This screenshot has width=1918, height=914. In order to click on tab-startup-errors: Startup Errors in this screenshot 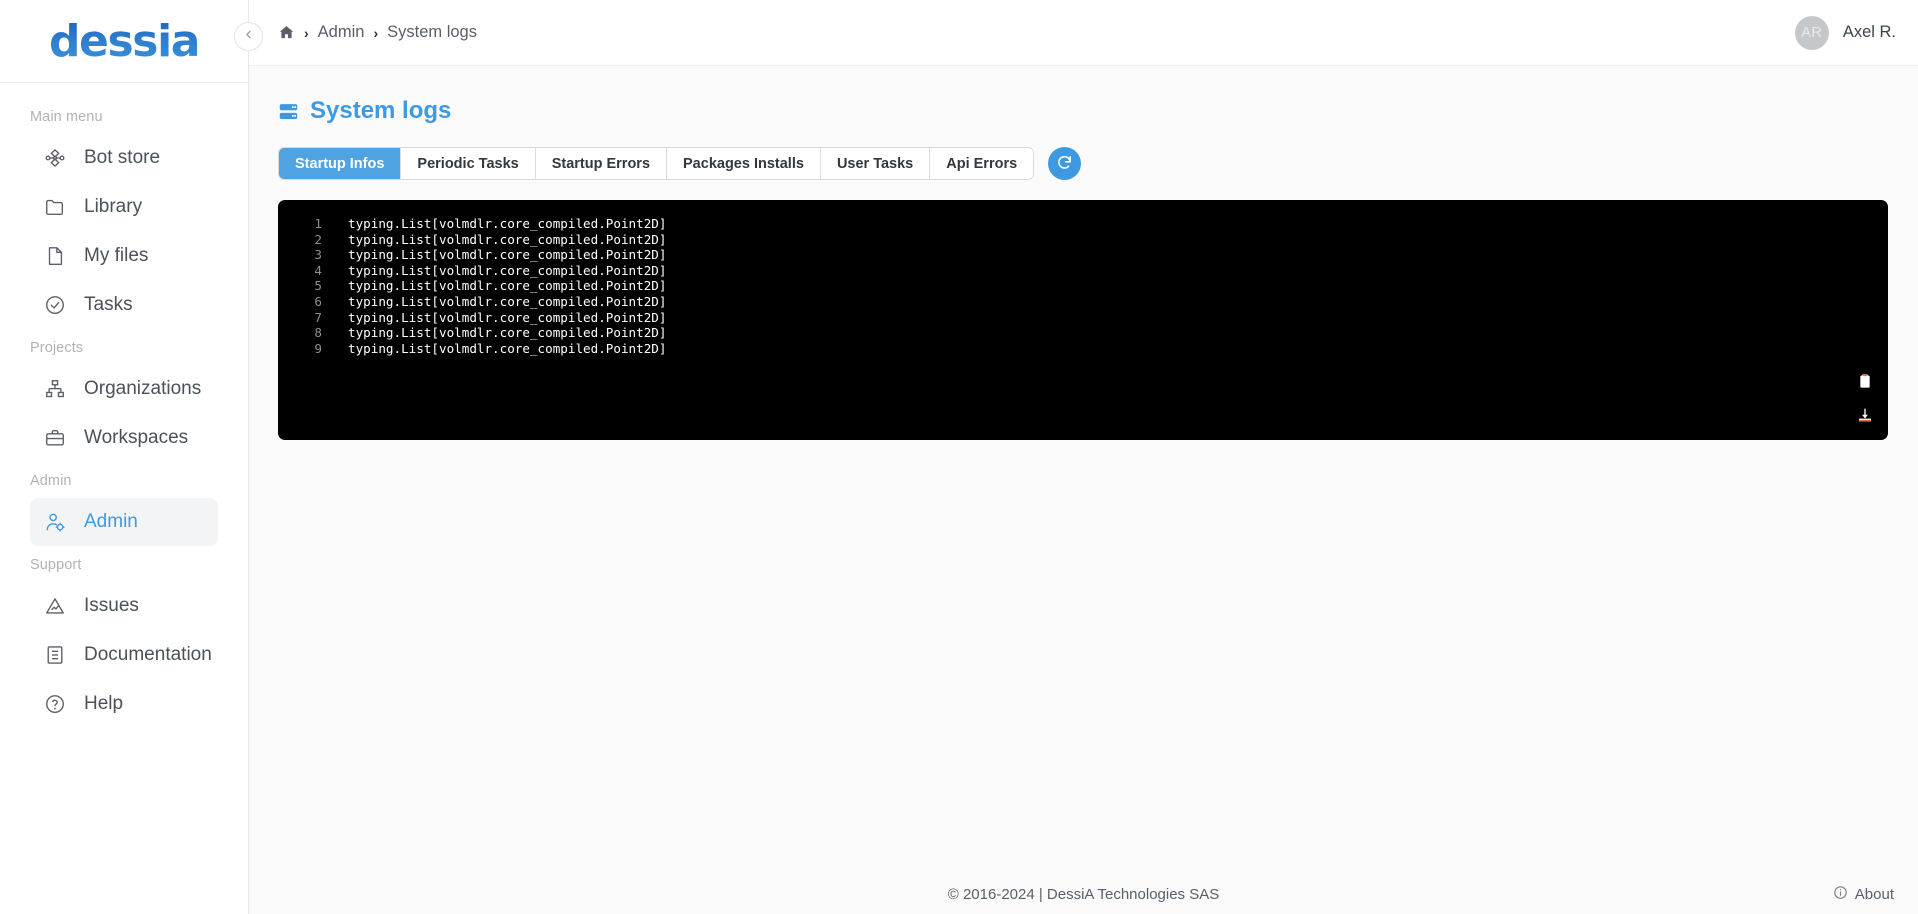, I will do `click(601, 163)`.